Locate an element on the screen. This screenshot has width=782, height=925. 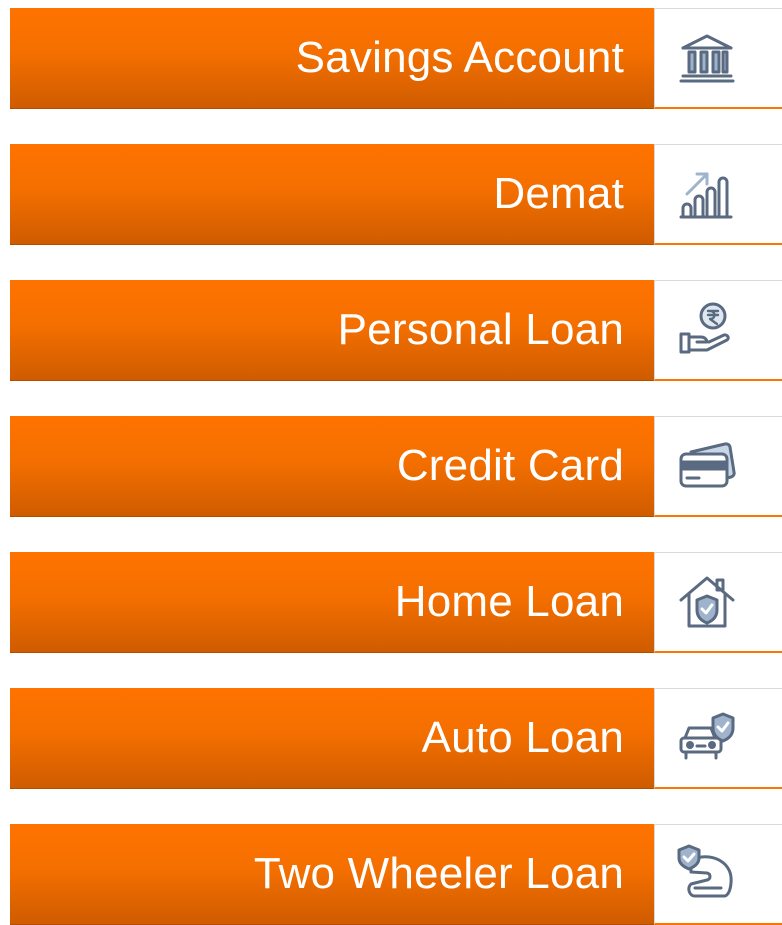
menu-item-label: Two Wheeler Loan is located at coordinates (438, 873).